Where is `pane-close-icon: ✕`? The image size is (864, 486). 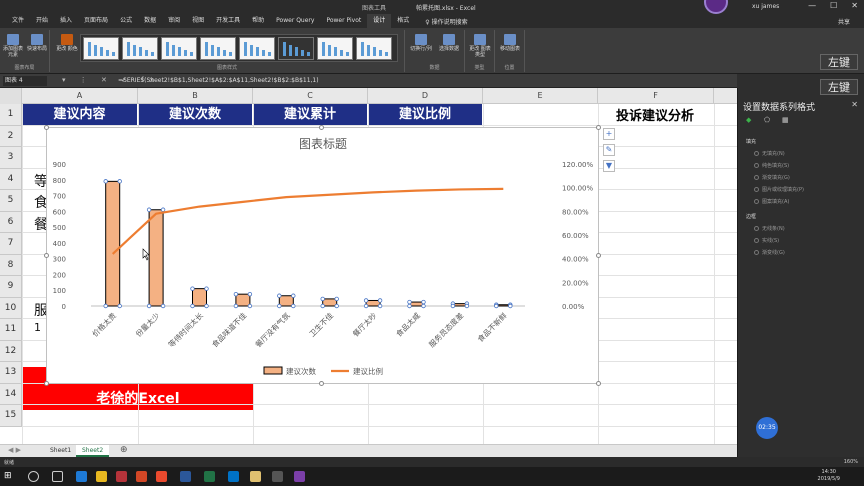 pane-close-icon: ✕ is located at coordinates (854, 104).